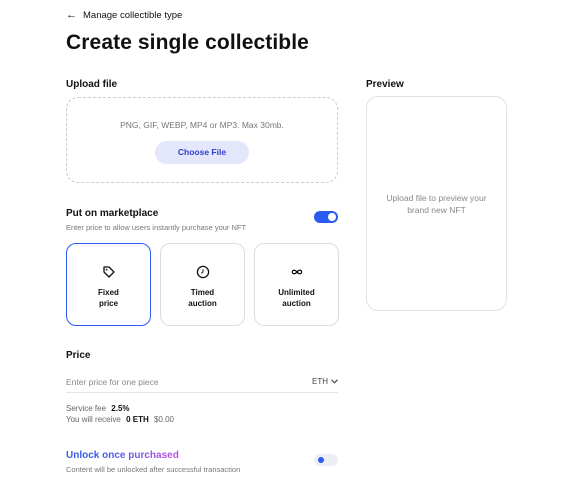 This screenshot has width=578, height=483. What do you see at coordinates (297, 272) in the screenshot?
I see `infinity-icon` at bounding box center [297, 272].